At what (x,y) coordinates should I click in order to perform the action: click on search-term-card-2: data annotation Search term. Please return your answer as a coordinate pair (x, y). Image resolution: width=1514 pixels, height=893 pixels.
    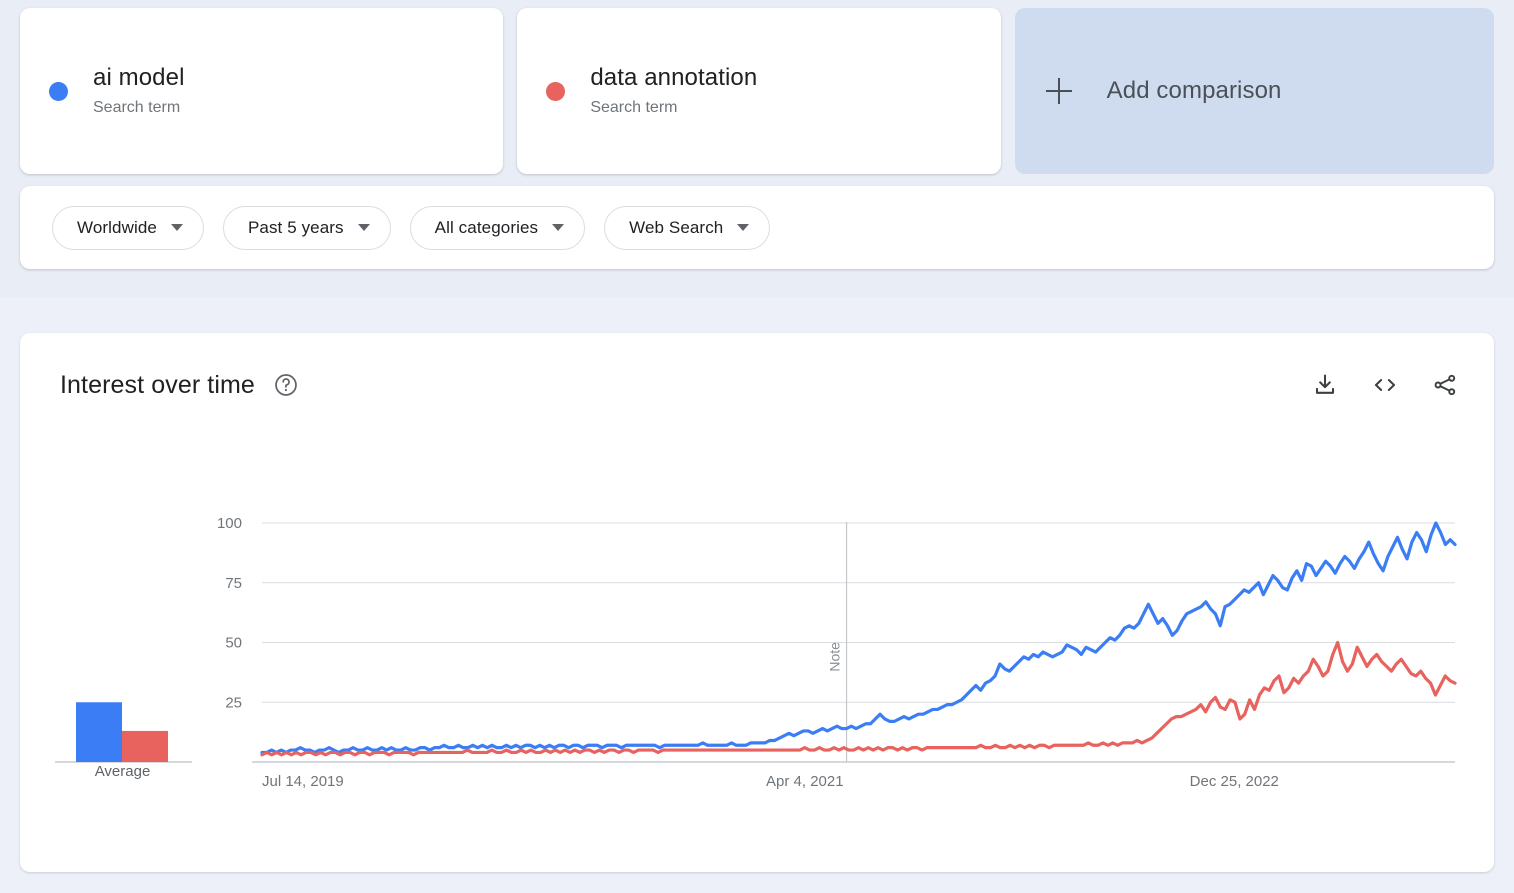
    Looking at the image, I should click on (759, 91).